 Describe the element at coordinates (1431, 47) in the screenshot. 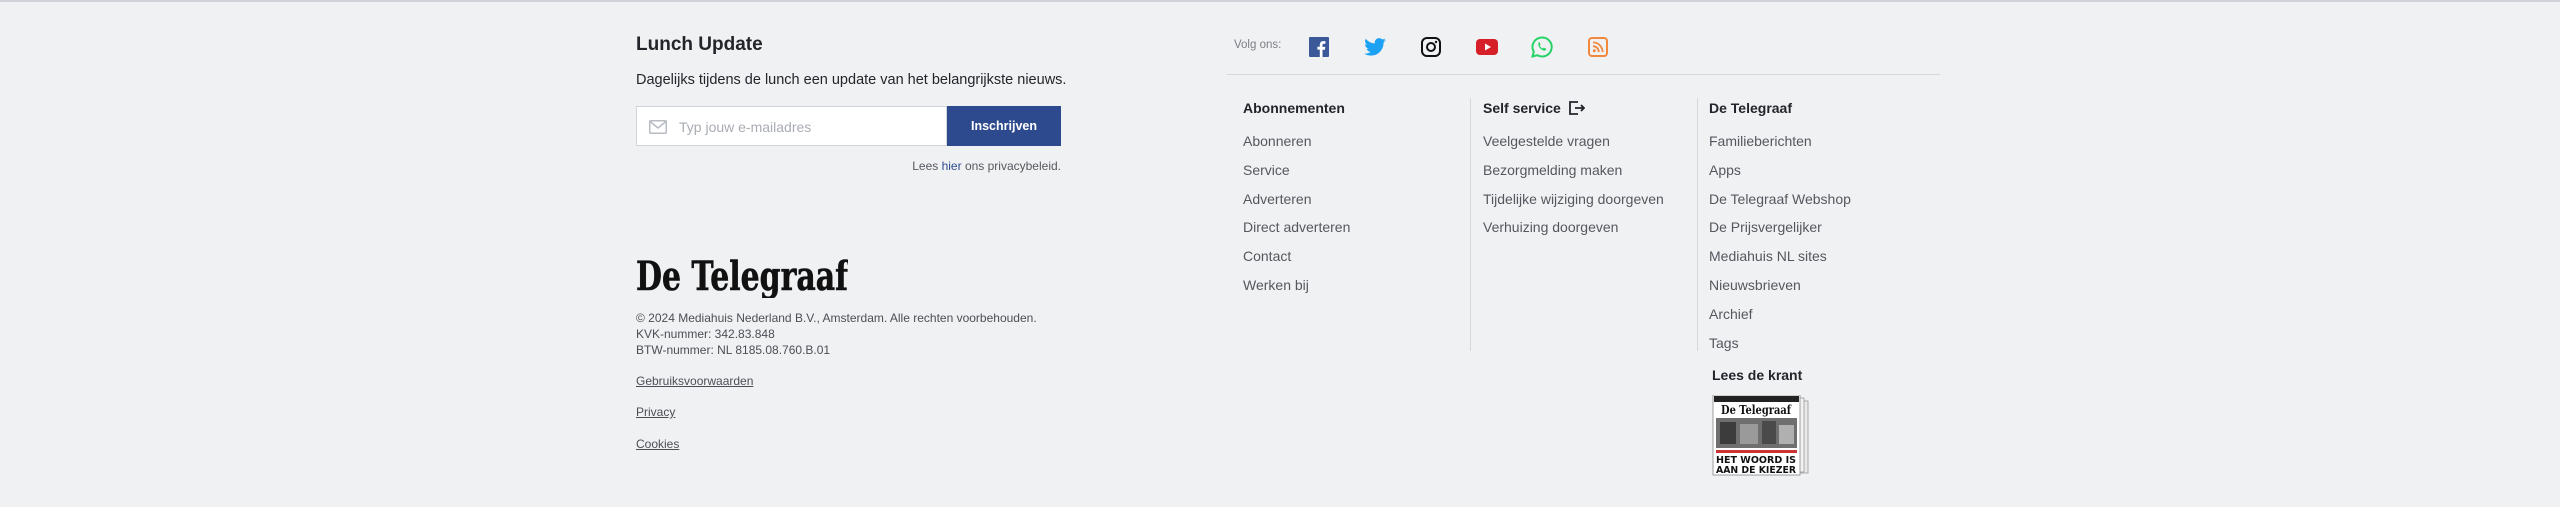

I see `instagram-icon` at that location.